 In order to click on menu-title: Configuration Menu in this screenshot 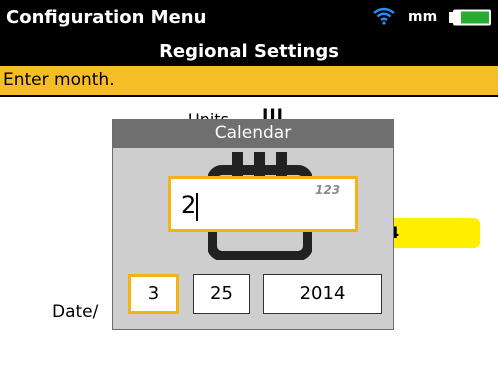, I will do `click(106, 17)`.